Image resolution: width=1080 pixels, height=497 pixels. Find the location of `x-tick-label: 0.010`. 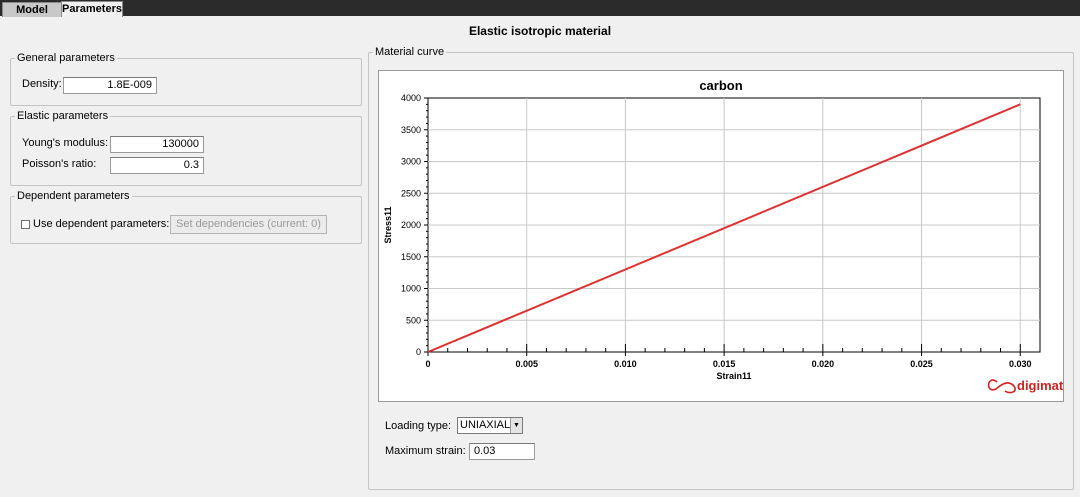

x-tick-label: 0.010 is located at coordinates (625, 364).